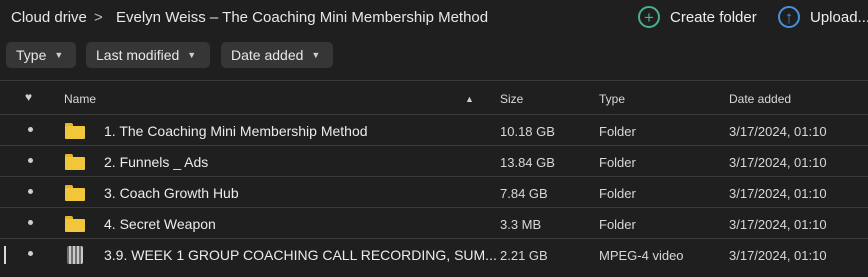 The image size is (868, 277). What do you see at coordinates (612, 99) in the screenshot?
I see `column-header-type: Type` at bounding box center [612, 99].